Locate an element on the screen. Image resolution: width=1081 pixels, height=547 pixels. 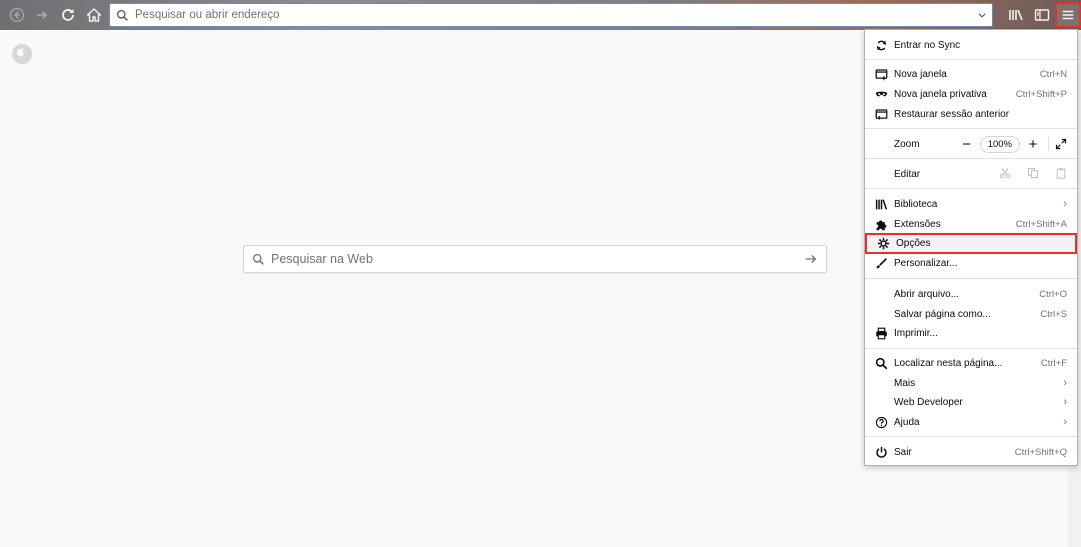
sidebar-button is located at coordinates (1042, 15).